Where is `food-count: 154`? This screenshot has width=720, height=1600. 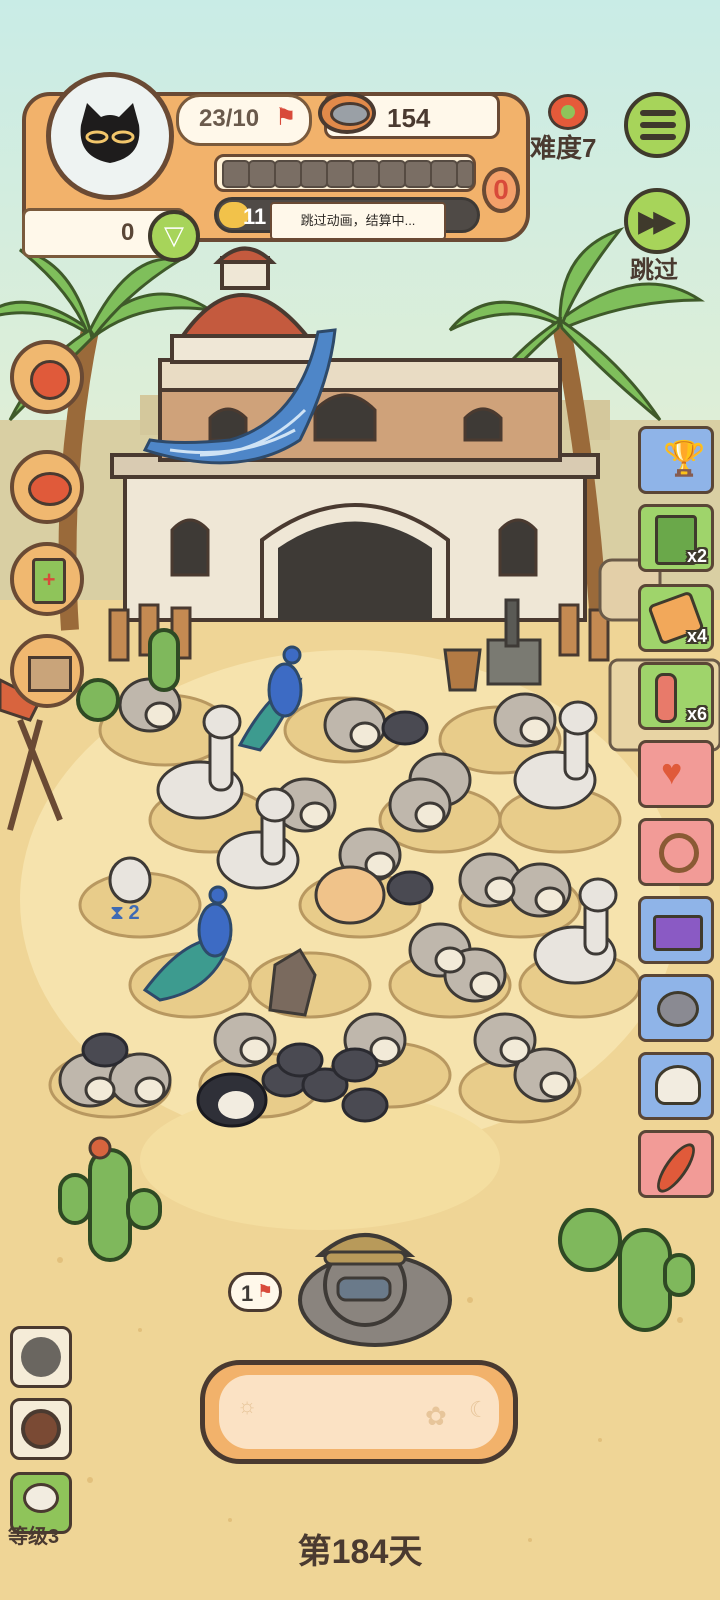 food-count: 154 is located at coordinates (409, 118).